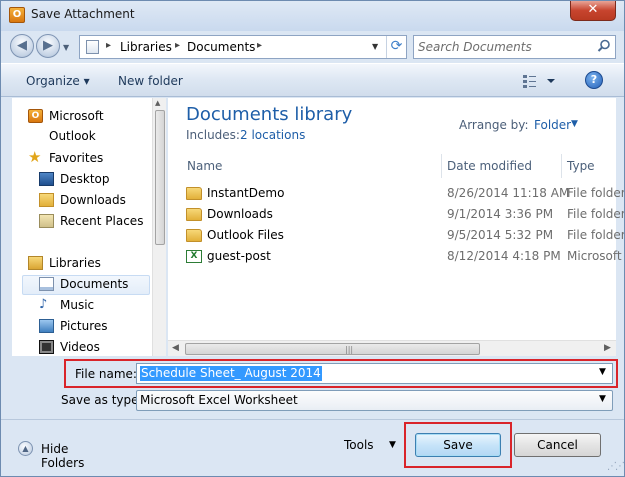 The height and width of the screenshot is (477, 625). I want to click on filename-annotation-highlight, so click(341, 373).